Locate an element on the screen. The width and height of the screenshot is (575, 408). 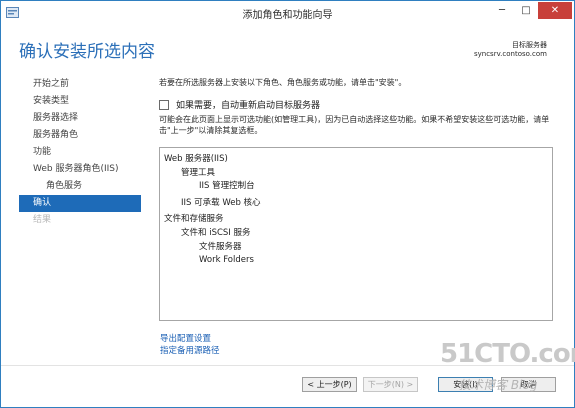
nav-step-web-server-role: Web 服务器角色(IIS) is located at coordinates (80, 169).